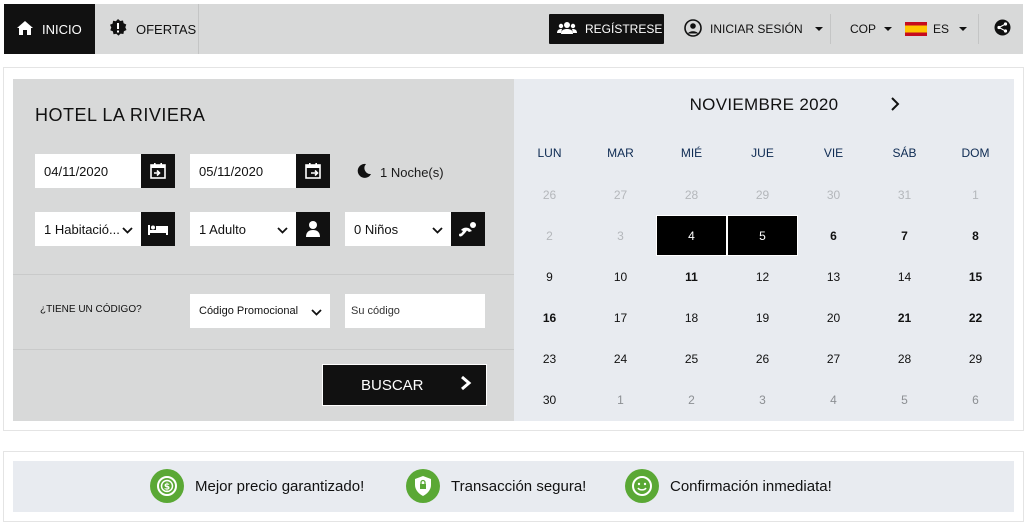 Image resolution: width=1029 pixels, height=526 pixels. I want to click on calendar-day: 7, so click(904, 235).